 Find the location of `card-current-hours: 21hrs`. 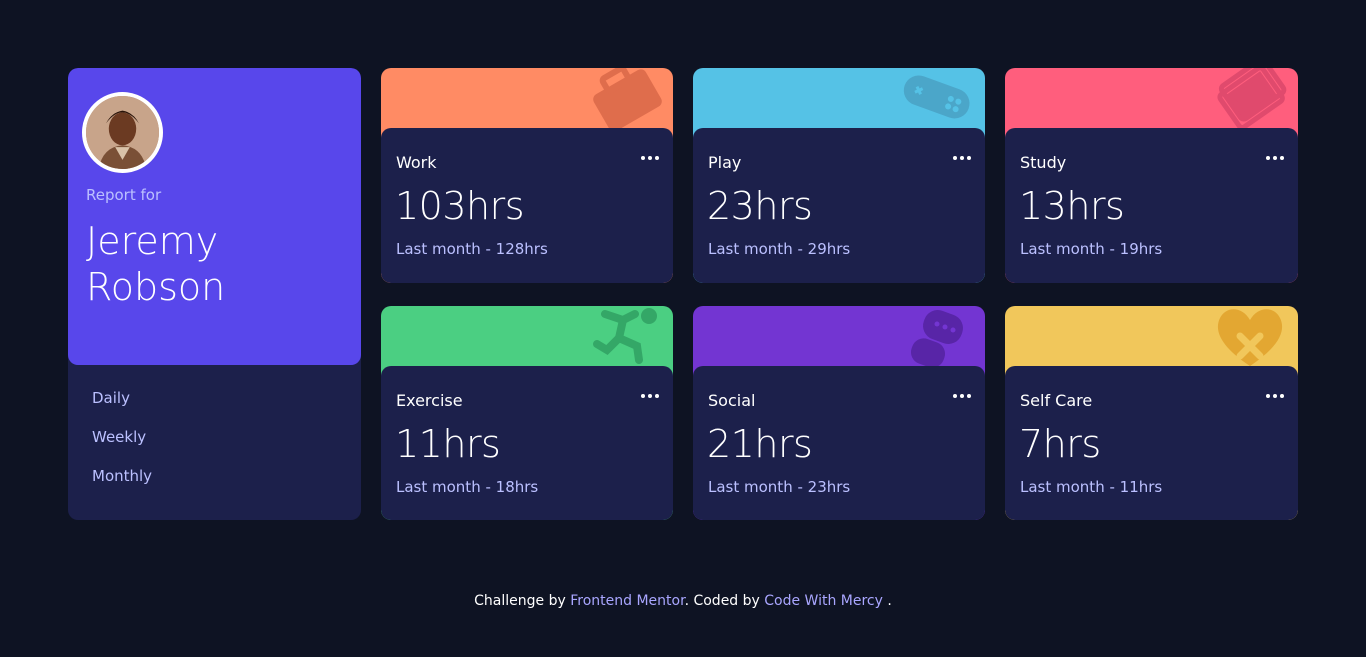

card-current-hours: 21hrs is located at coordinates (760, 444).